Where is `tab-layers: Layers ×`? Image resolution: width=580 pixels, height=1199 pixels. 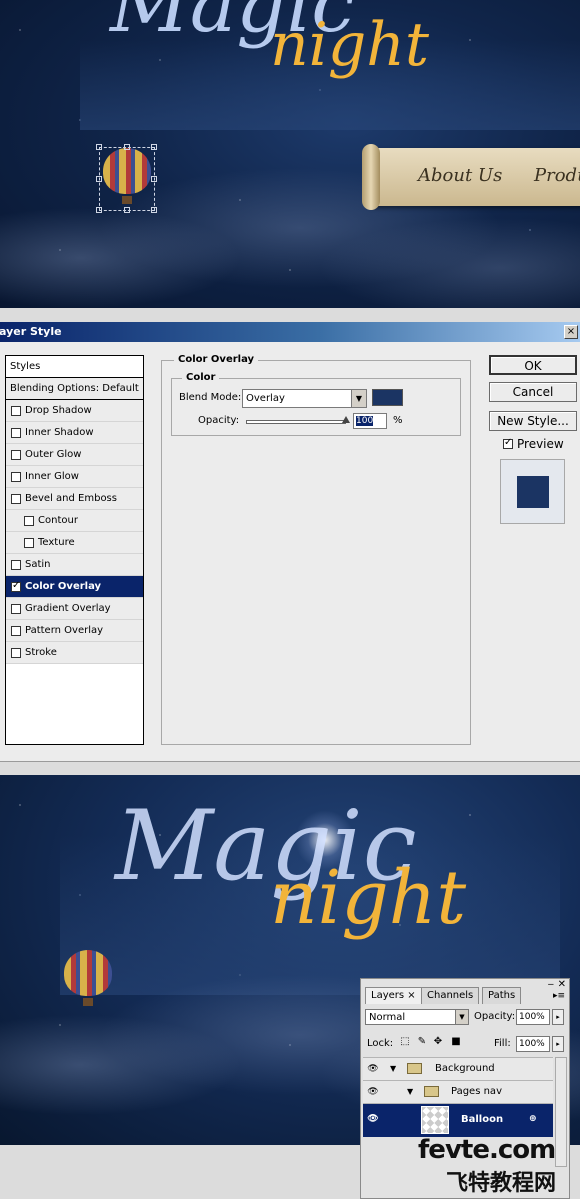 tab-layers: Layers × is located at coordinates (393, 995).